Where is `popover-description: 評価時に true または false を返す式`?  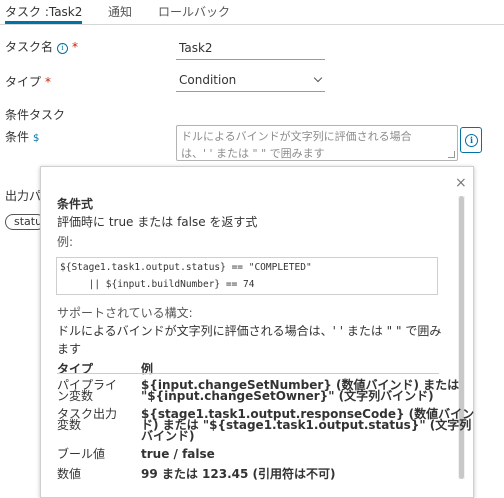
popover-description: 評価時に true または false を返す式 is located at coordinates (157, 222).